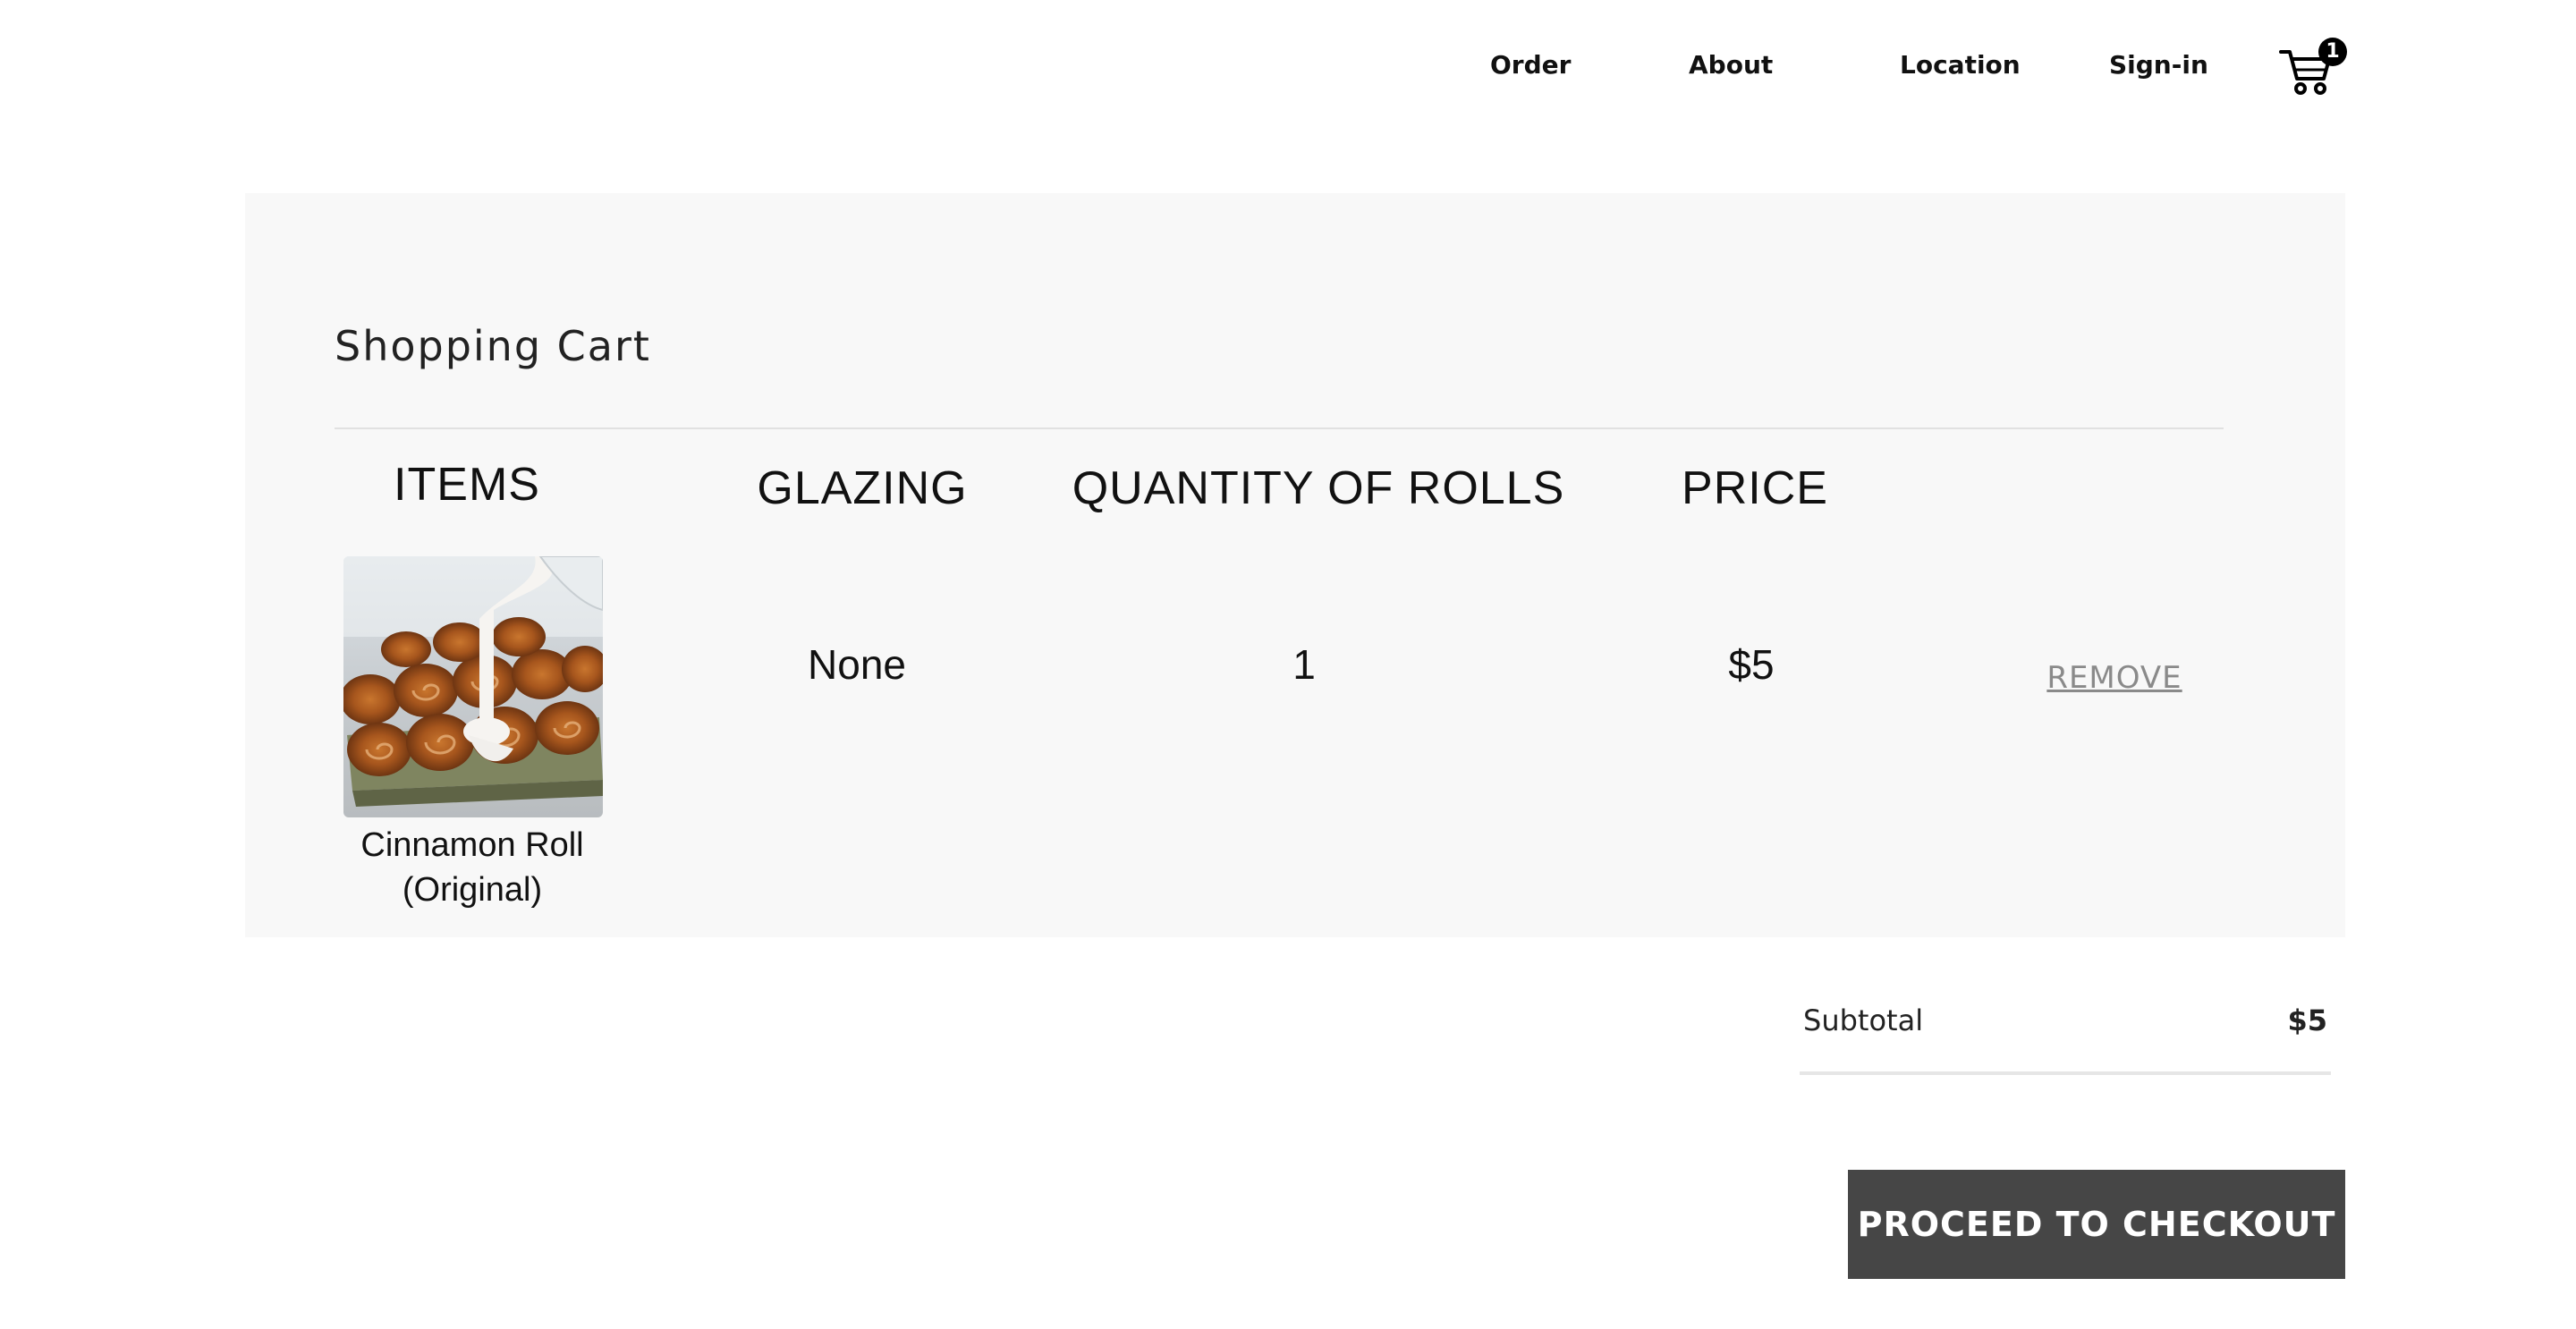  What do you see at coordinates (1863, 1020) in the screenshot?
I see `subtotal-label: Subtotal` at bounding box center [1863, 1020].